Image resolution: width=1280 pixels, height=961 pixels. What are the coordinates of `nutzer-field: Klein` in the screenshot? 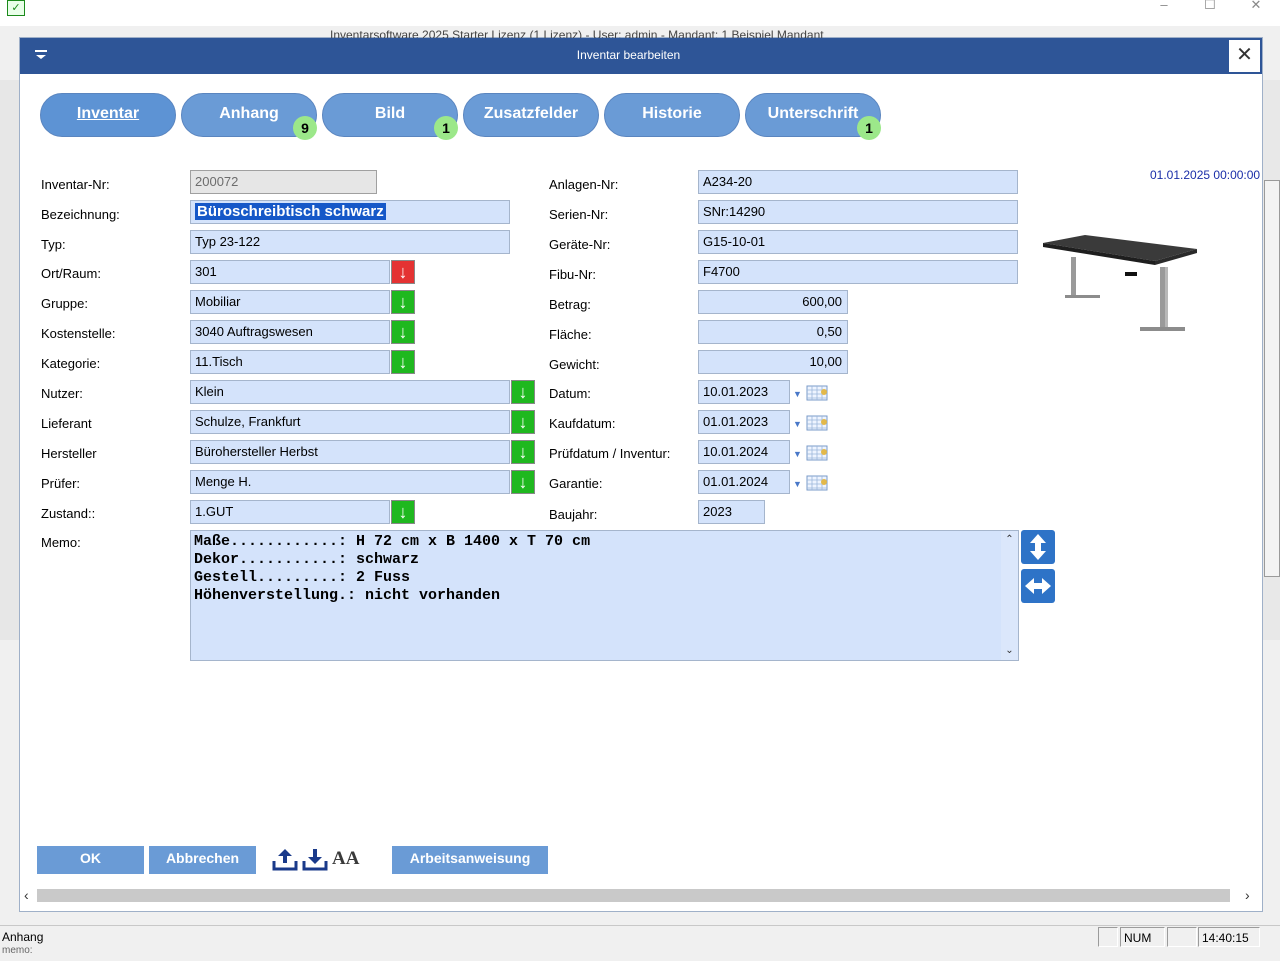 It's located at (350, 392).